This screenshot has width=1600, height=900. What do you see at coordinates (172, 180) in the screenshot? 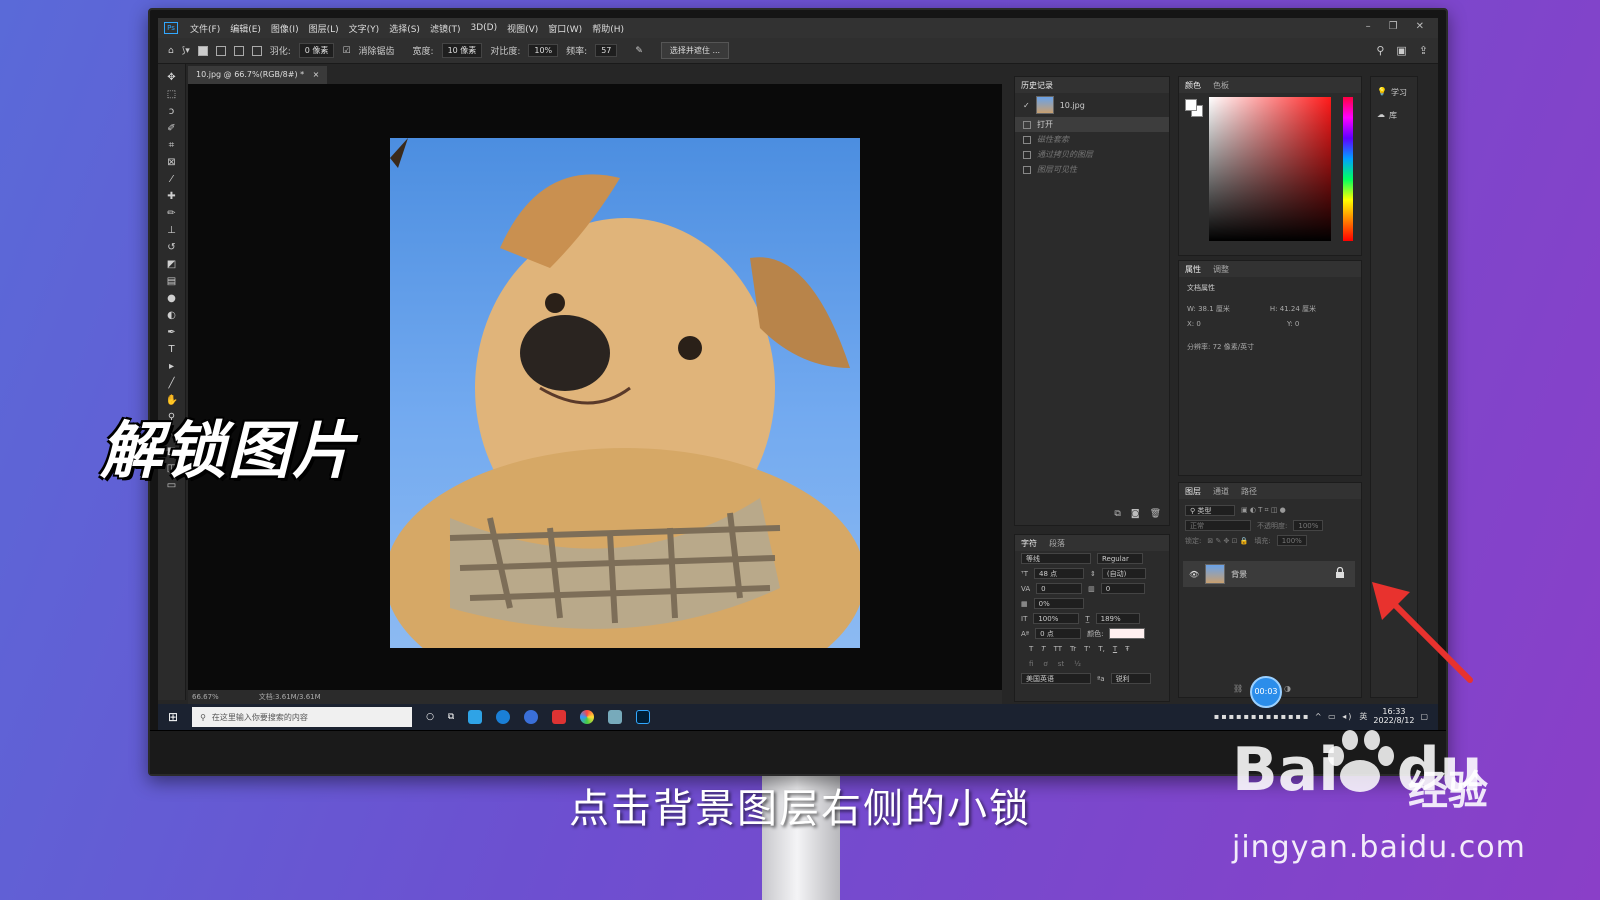
I see `eyedropper-tool-icon: ⁄` at bounding box center [172, 180].